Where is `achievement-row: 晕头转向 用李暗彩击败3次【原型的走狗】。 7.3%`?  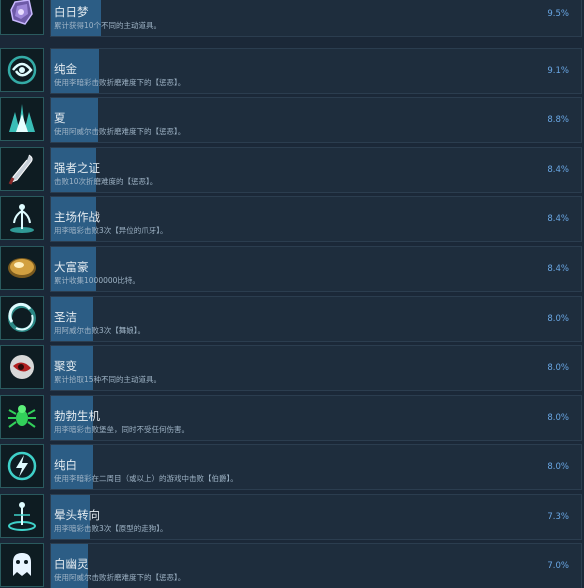
achievement-row: 晕头转向 用李暗彩击败3次【原型的走狗】。 7.3% is located at coordinates (292, 517).